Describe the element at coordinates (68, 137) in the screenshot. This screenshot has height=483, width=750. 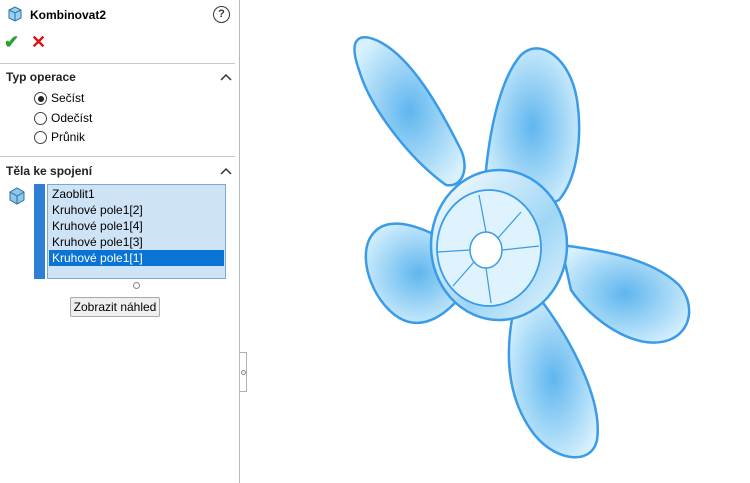
I see `radio-label: Průnik` at that location.